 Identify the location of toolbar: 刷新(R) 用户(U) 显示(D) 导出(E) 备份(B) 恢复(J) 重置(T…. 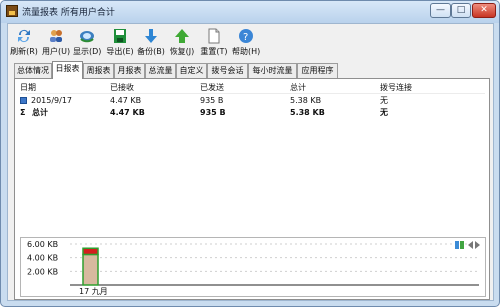
(250, 43).